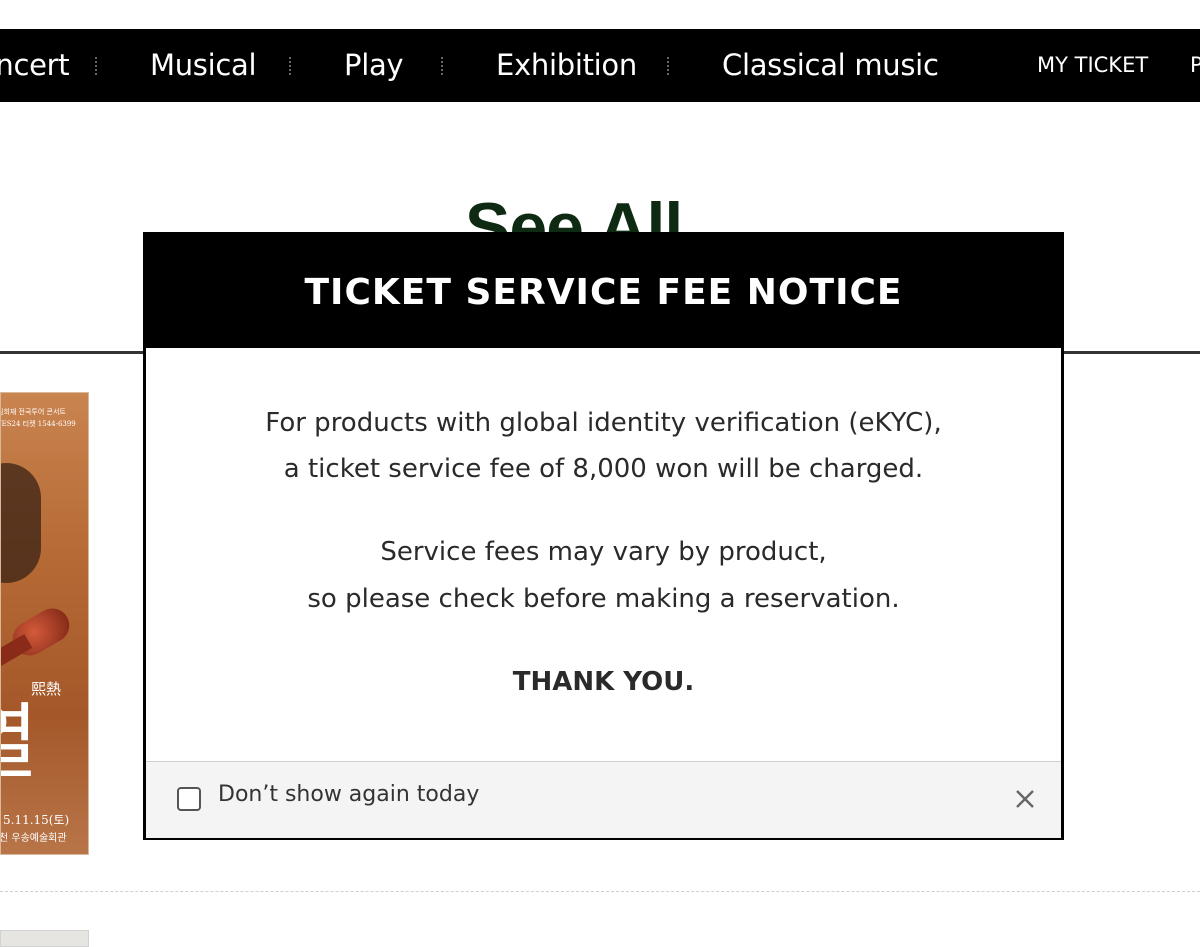 The width and height of the screenshot is (1200, 947). Describe the element at coordinates (374, 65) in the screenshot. I see `nav-item-play: Play` at that location.